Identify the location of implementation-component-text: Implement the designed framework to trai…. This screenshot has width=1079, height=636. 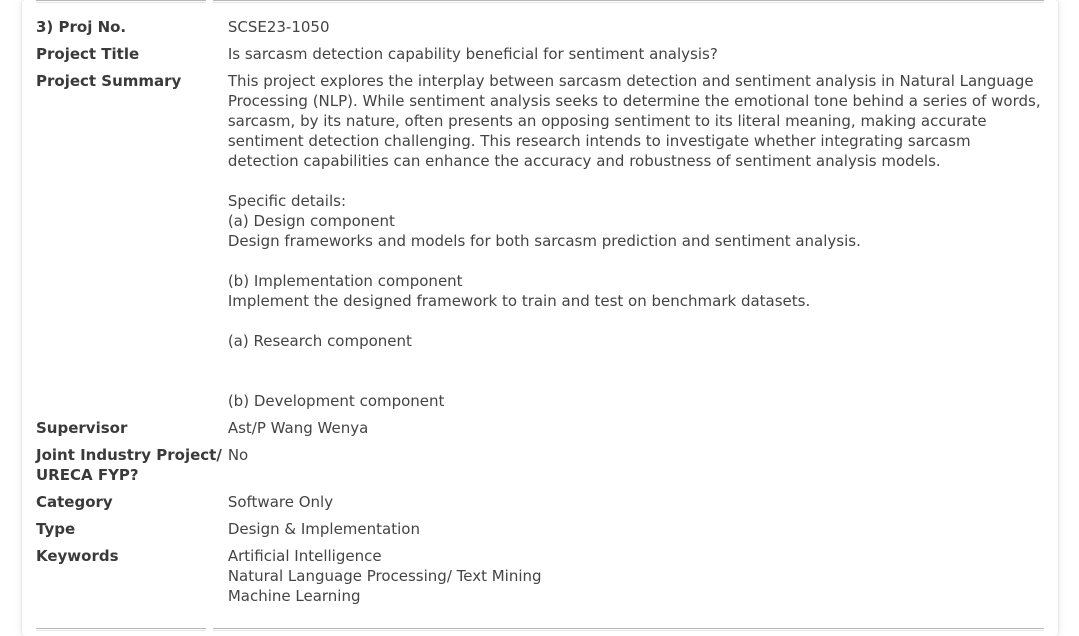
(519, 301).